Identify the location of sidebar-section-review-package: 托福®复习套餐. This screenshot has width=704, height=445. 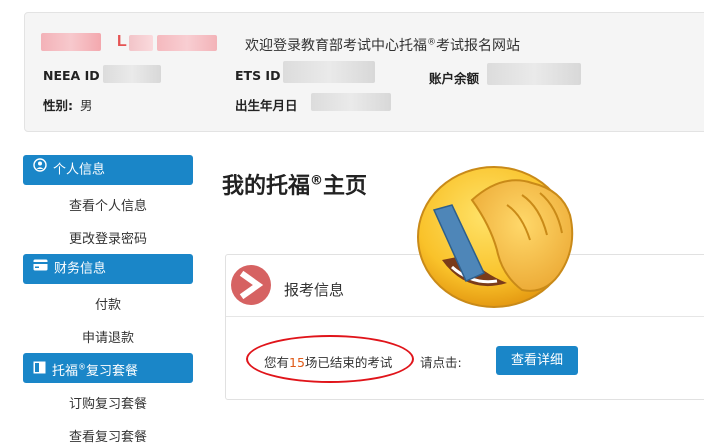
(108, 368).